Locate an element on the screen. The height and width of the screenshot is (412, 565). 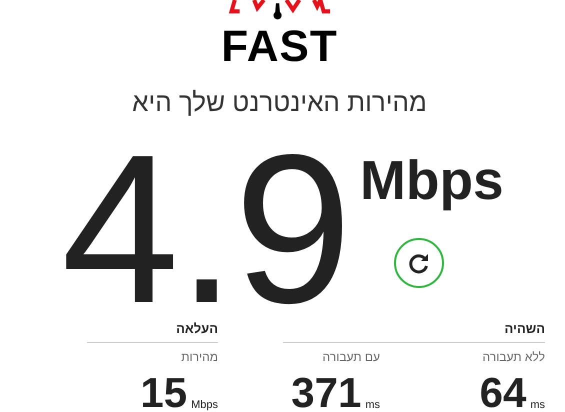
logo-wordmark: FAST is located at coordinates (279, 47).